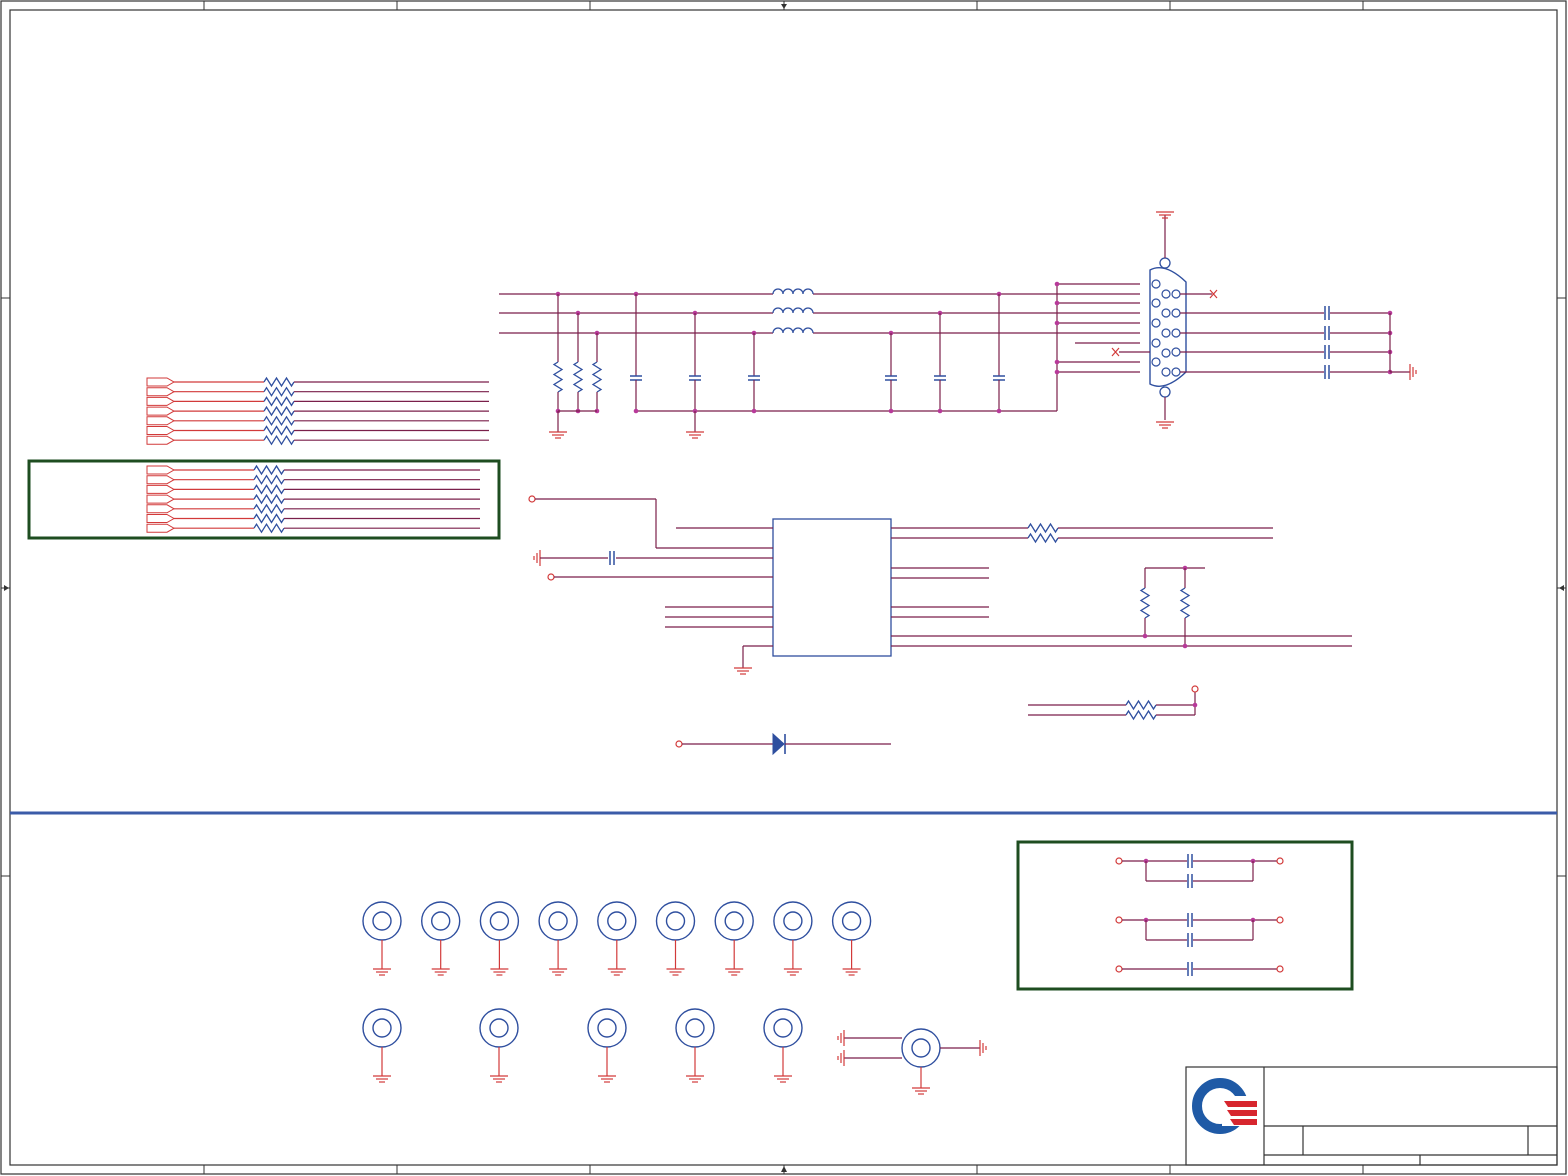  Describe the element at coordinates (832, 587) in the screenshot. I see `ic-body` at that location.